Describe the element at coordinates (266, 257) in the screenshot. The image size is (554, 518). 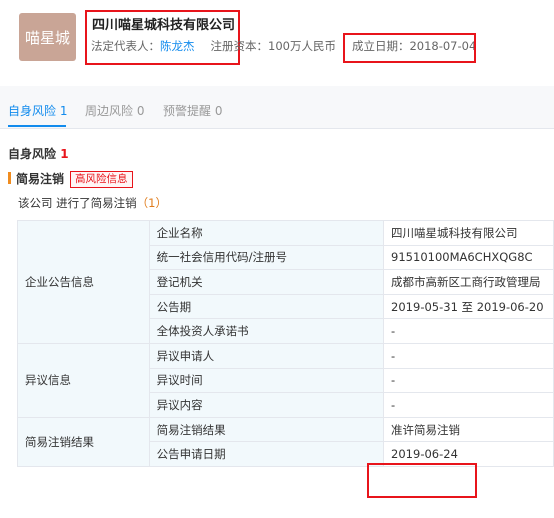
I see `field-label: 统一社会信用代码/注册号` at that location.